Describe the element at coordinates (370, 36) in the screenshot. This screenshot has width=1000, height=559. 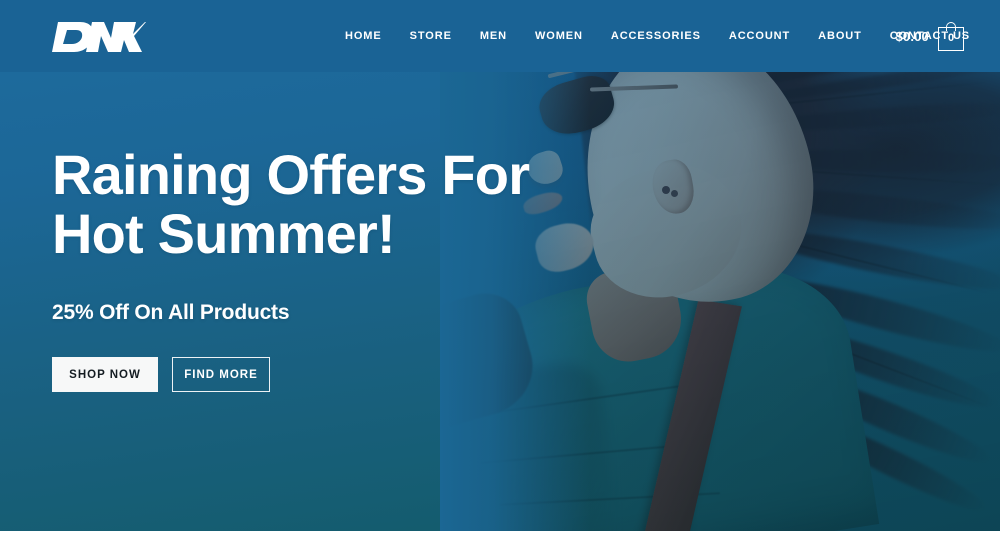
I see `nav-item-home: HOME` at that location.